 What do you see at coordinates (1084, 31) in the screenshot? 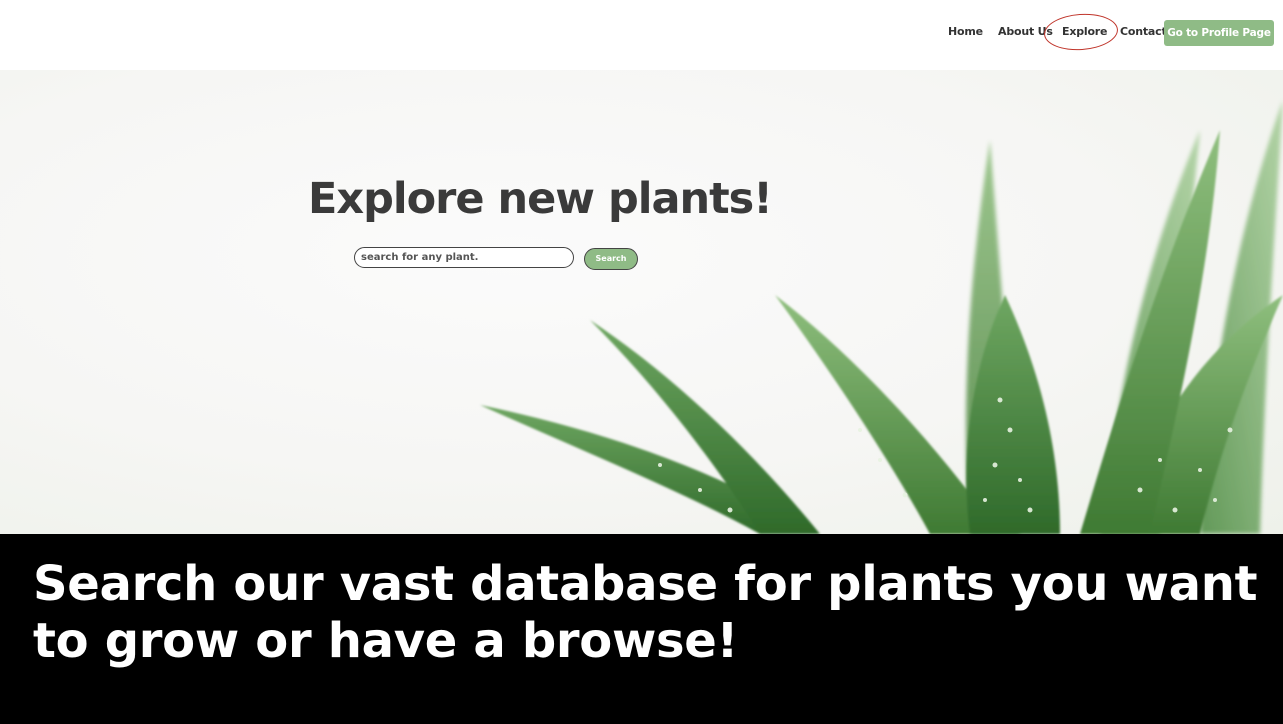
I see `nav-explore-link: Explore` at bounding box center [1084, 31].